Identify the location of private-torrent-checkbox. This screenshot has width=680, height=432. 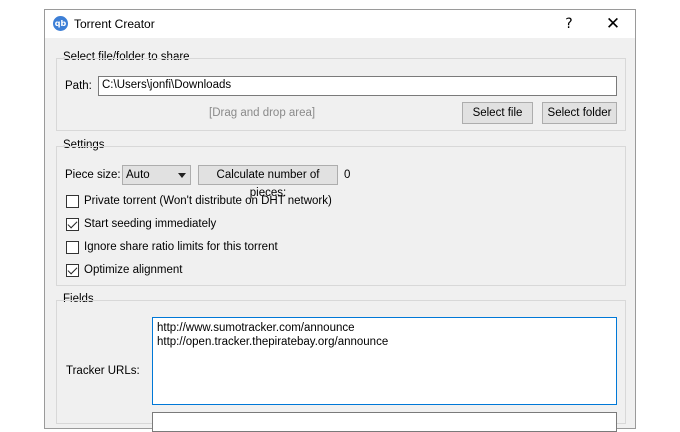
(72, 201).